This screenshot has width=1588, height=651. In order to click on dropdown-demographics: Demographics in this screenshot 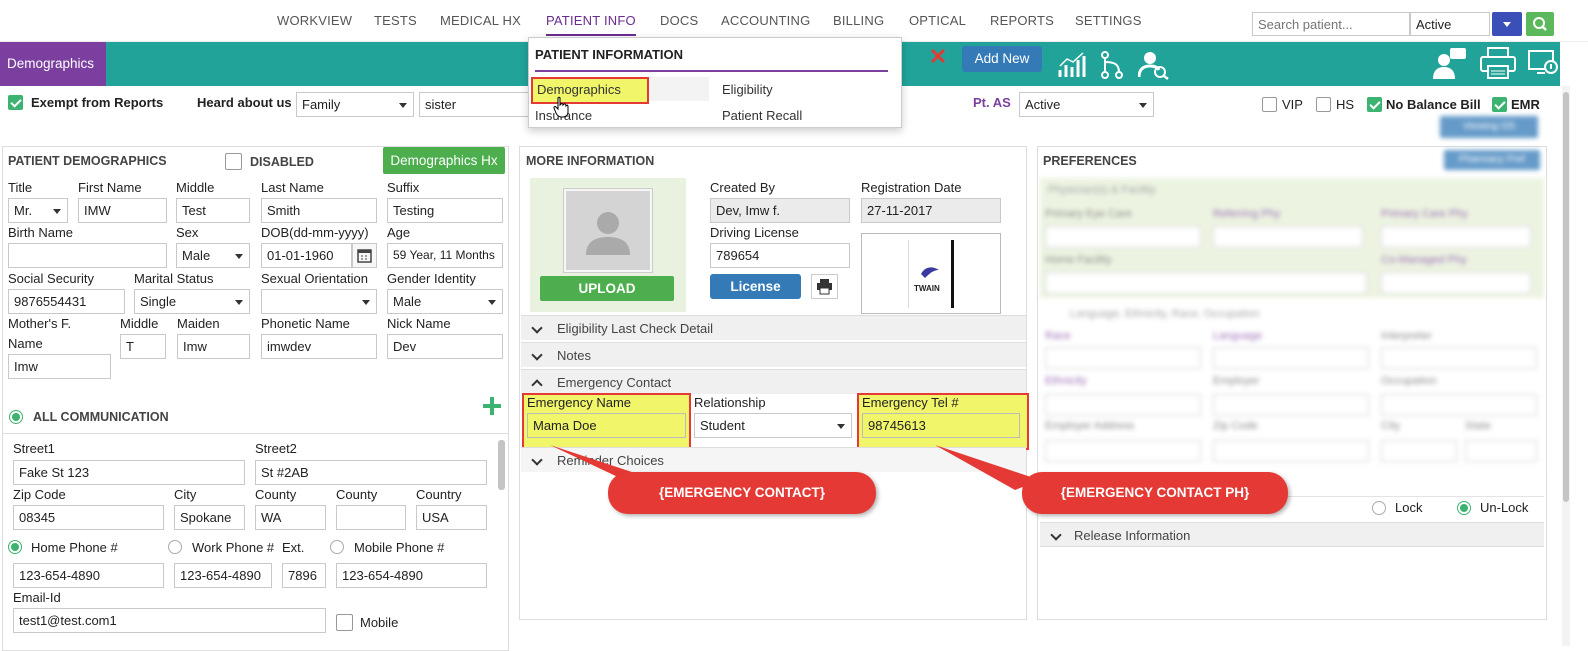, I will do `click(590, 90)`.